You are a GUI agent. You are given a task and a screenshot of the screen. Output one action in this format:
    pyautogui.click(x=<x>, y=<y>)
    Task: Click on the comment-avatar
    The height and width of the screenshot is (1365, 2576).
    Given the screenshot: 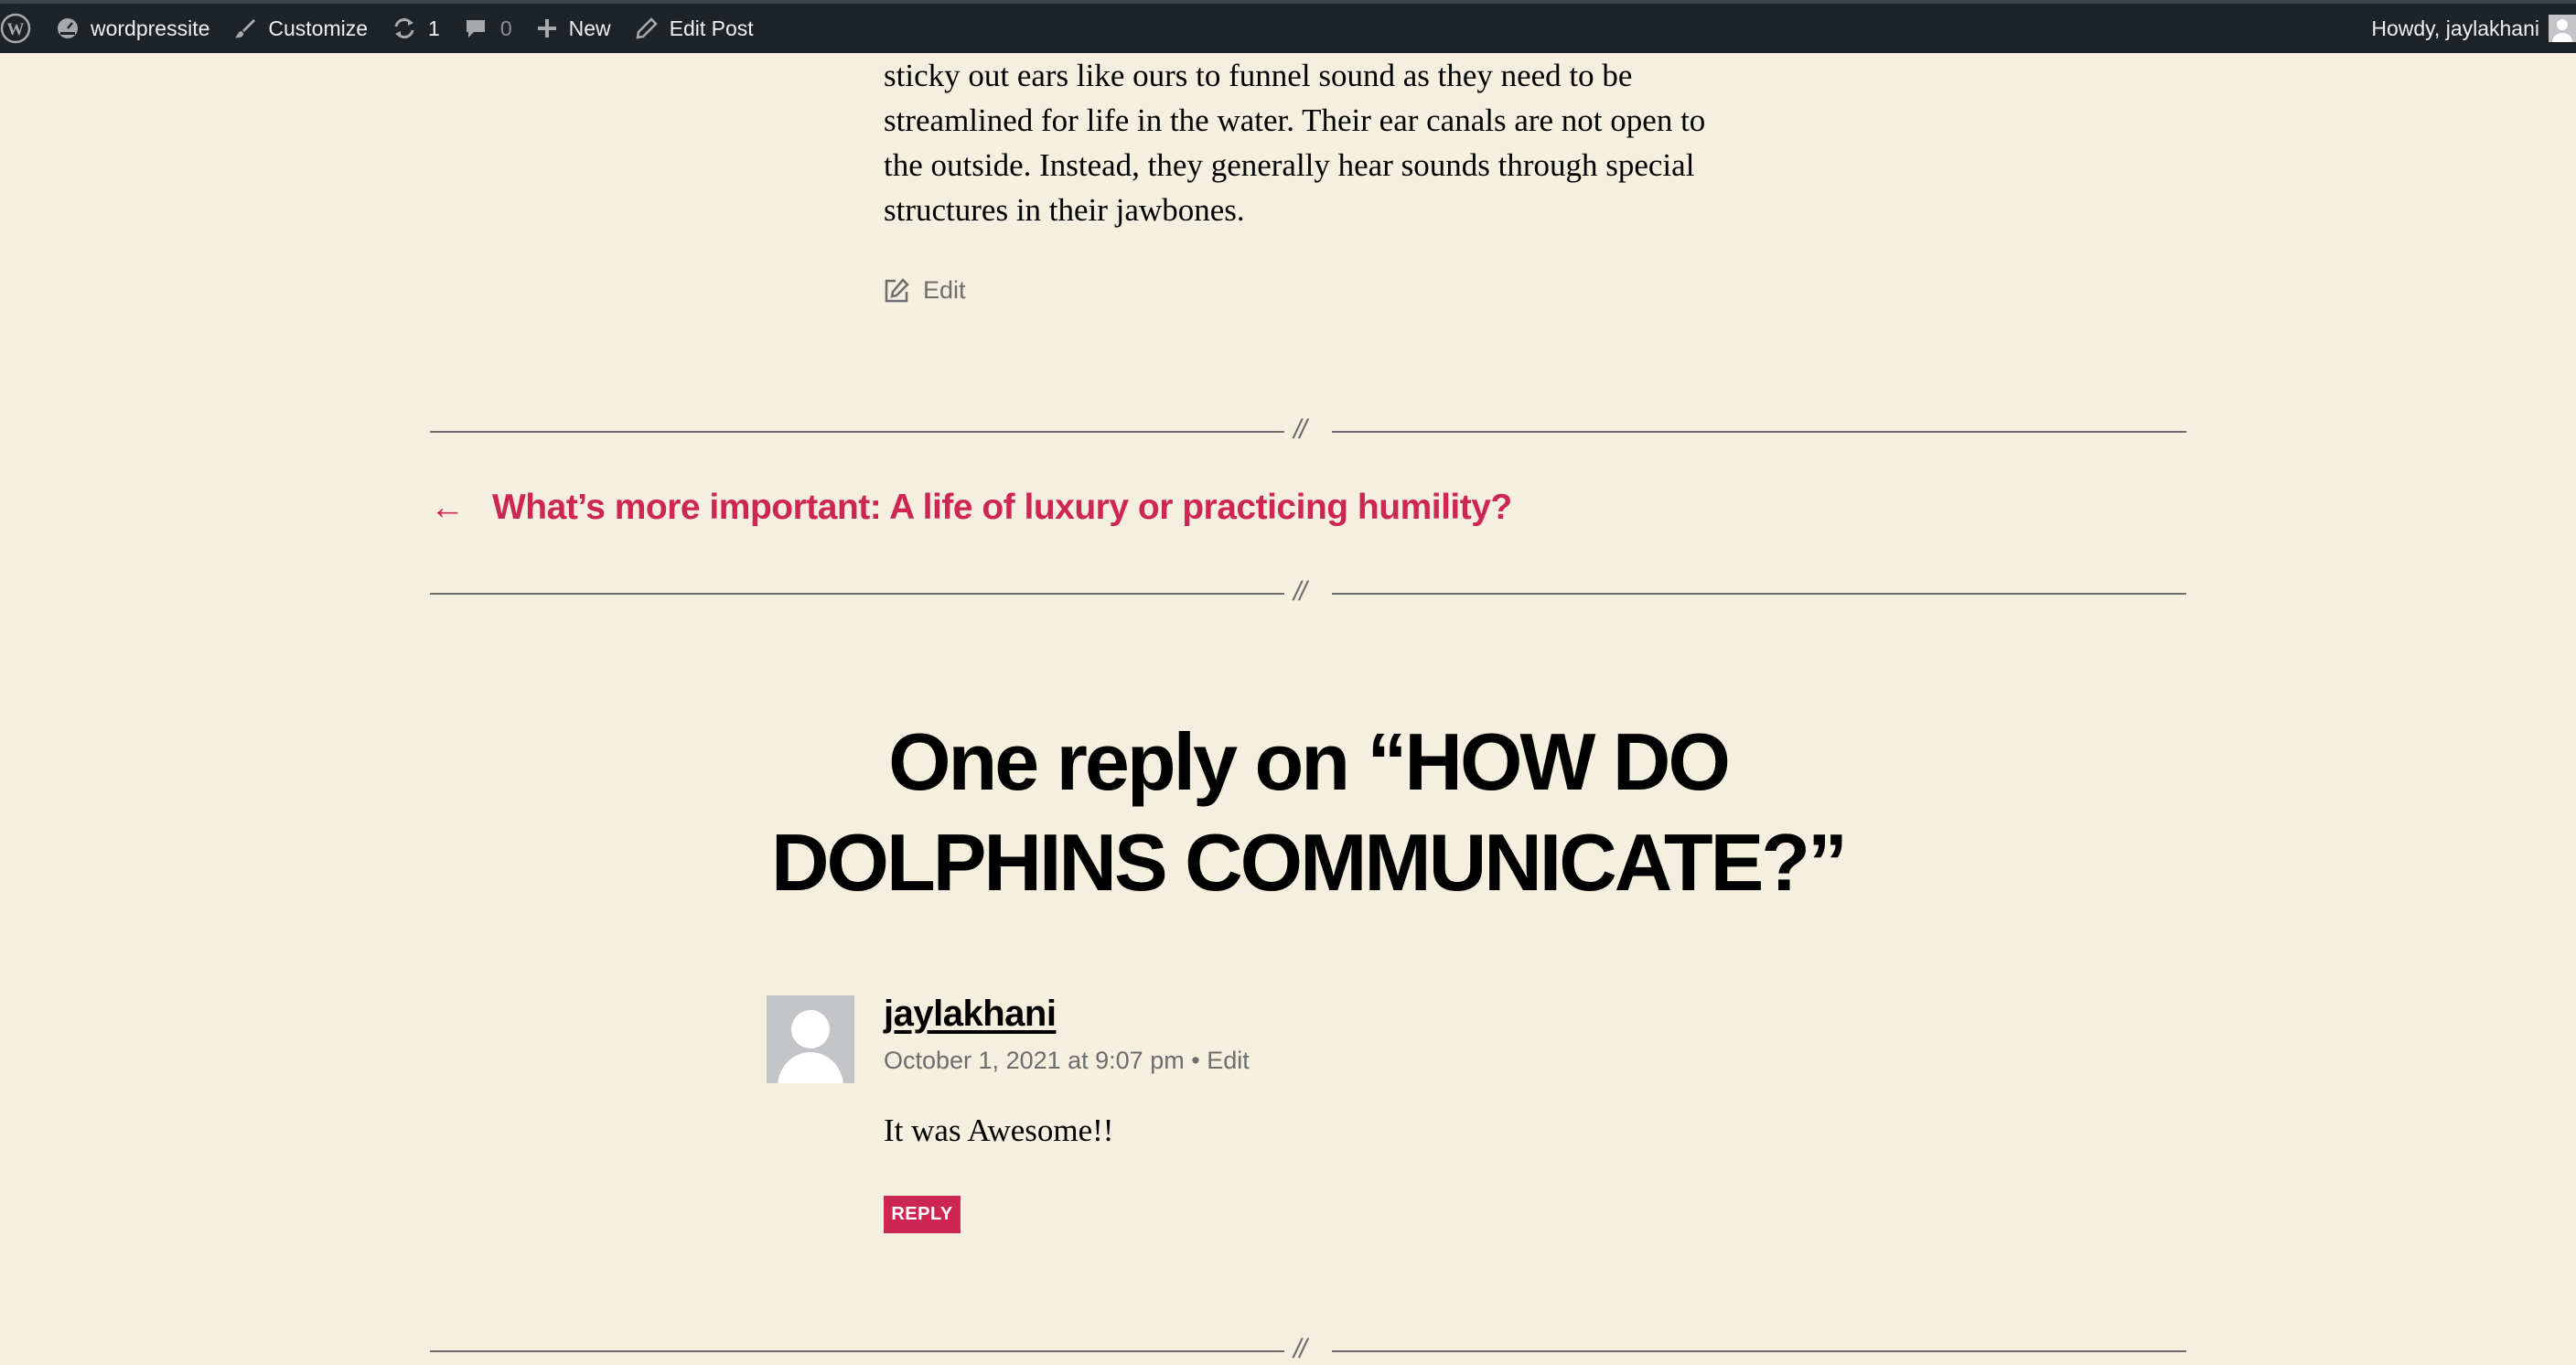 What is the action you would take?
    pyautogui.click(x=810, y=1039)
    